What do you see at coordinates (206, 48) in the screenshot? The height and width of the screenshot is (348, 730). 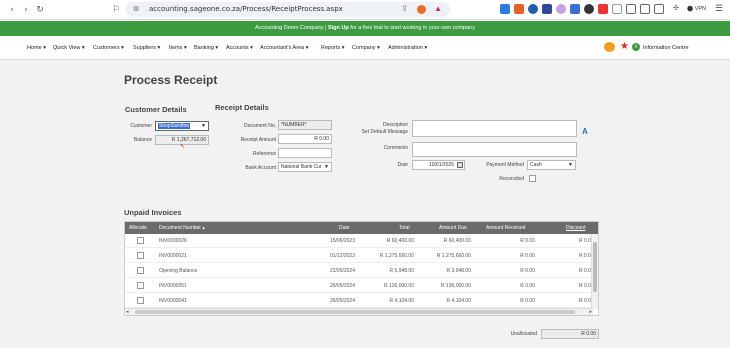 I see `menu-banking: Banking ▾` at bounding box center [206, 48].